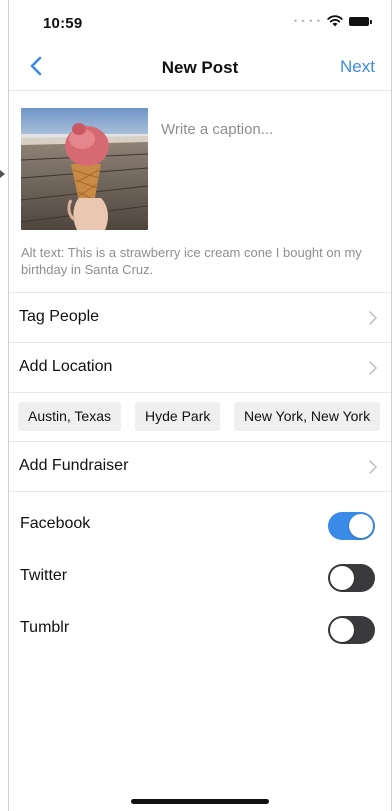 The image size is (392, 811). Describe the element at coordinates (200, 22) in the screenshot. I see `status-bar: 10:59 • • • •` at that location.